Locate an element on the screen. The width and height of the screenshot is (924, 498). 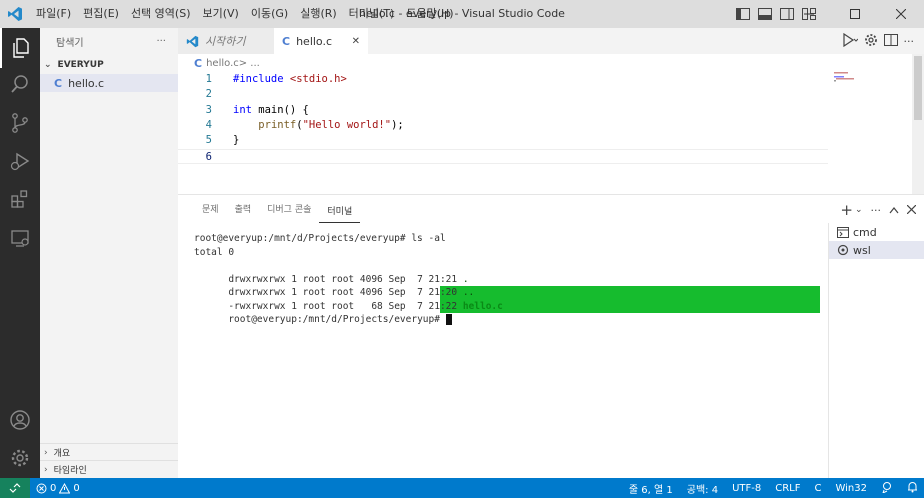
line-number: 6 is located at coordinates (208, 156).